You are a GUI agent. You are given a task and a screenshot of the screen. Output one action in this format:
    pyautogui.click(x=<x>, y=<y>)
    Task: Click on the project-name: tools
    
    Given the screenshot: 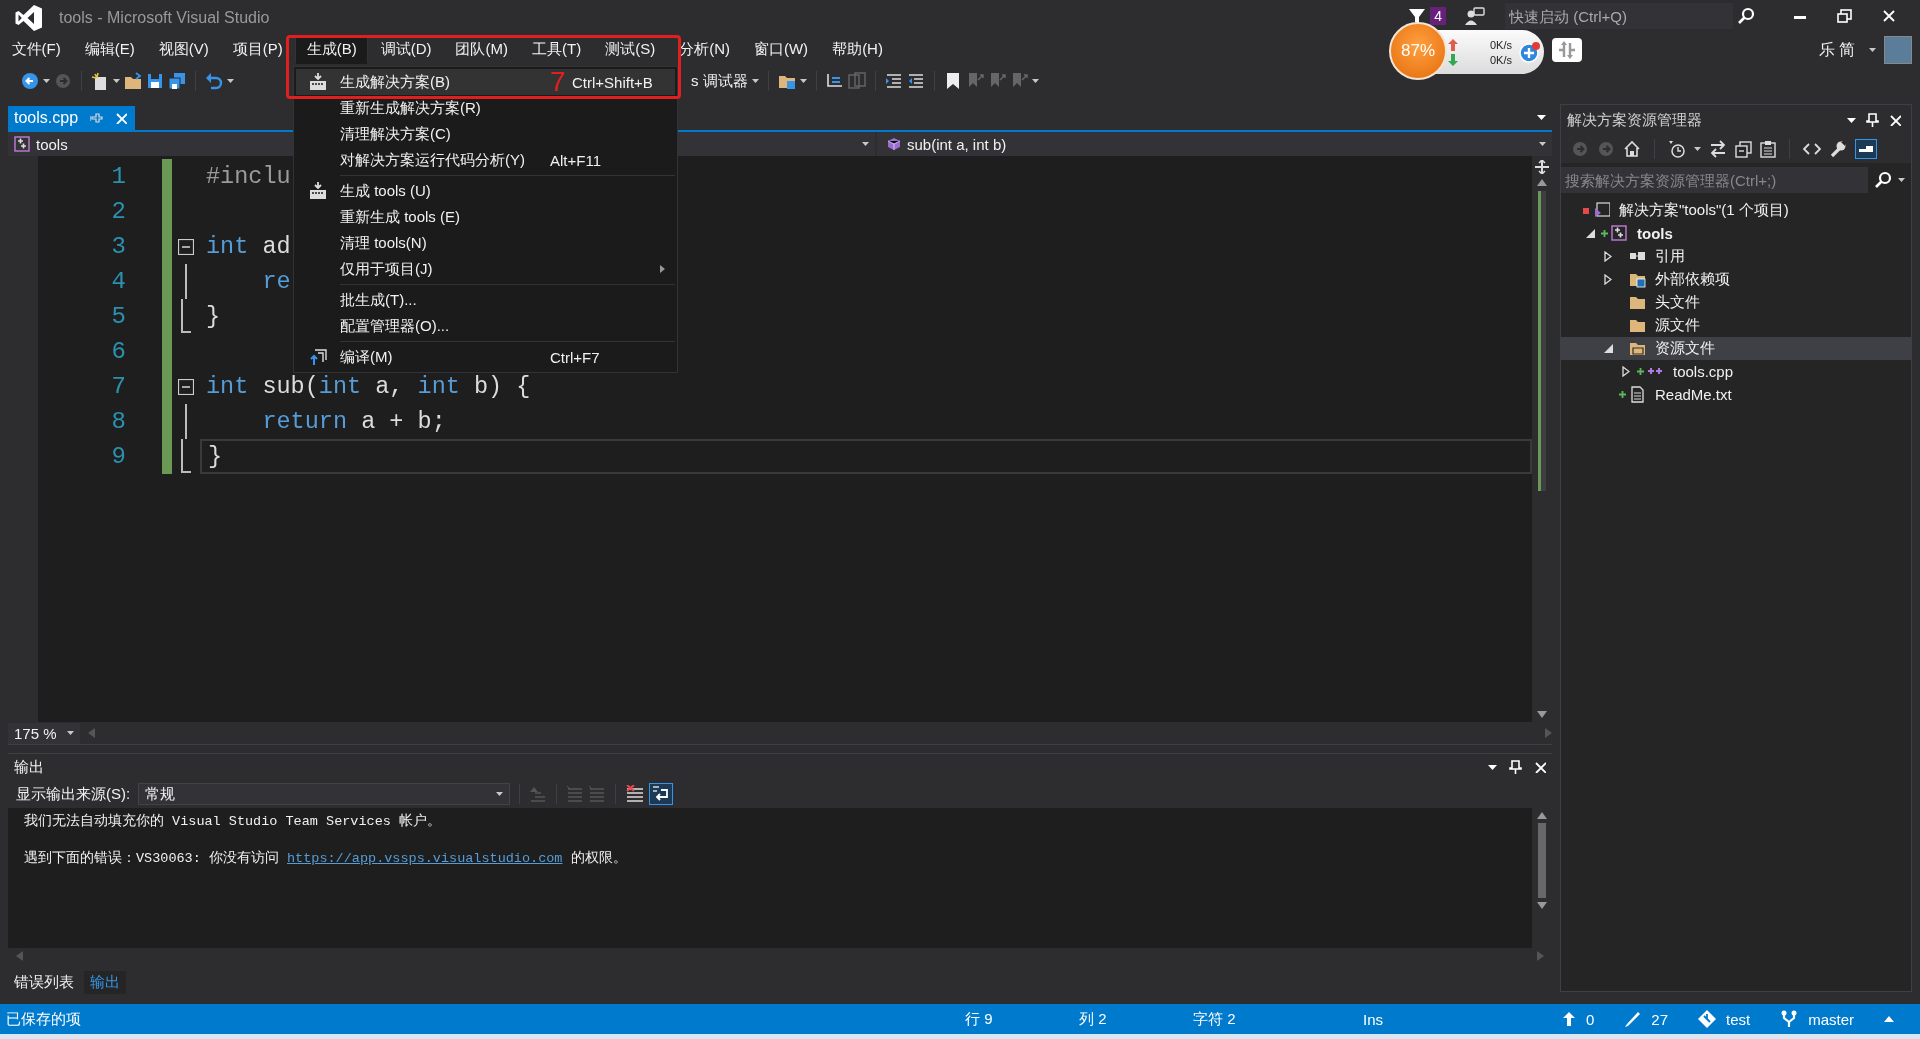 What is the action you would take?
    pyautogui.click(x=52, y=144)
    